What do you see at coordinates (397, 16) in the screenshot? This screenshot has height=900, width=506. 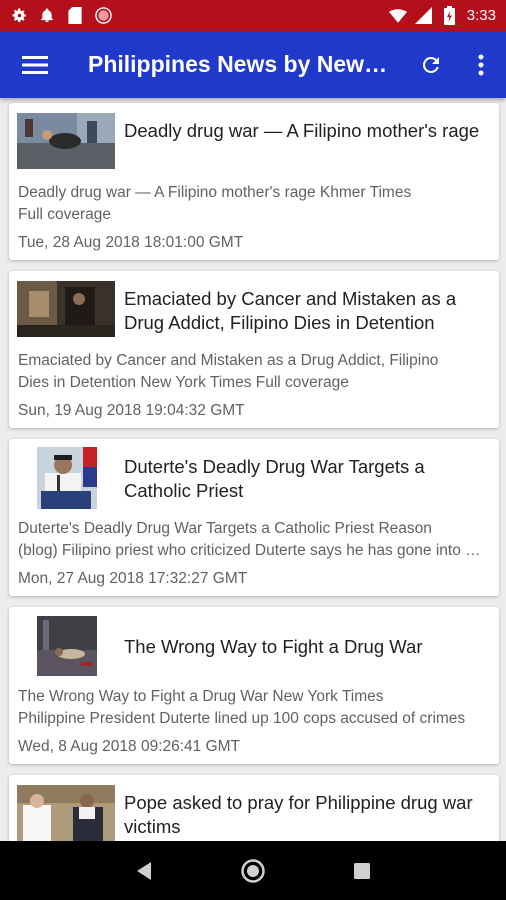 I see `wifi-icon` at bounding box center [397, 16].